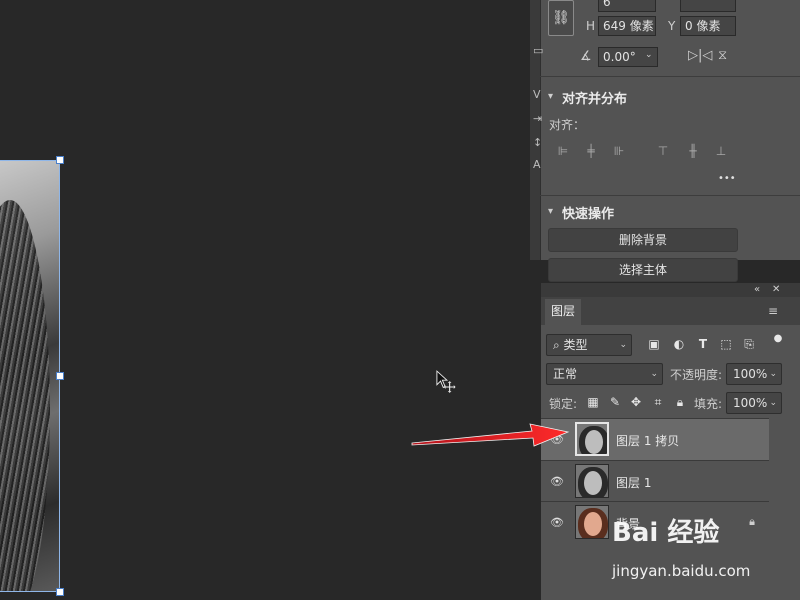  What do you see at coordinates (722, 55) in the screenshot?
I see `flip-vertical-icon: ⧖` at bounding box center [722, 55].